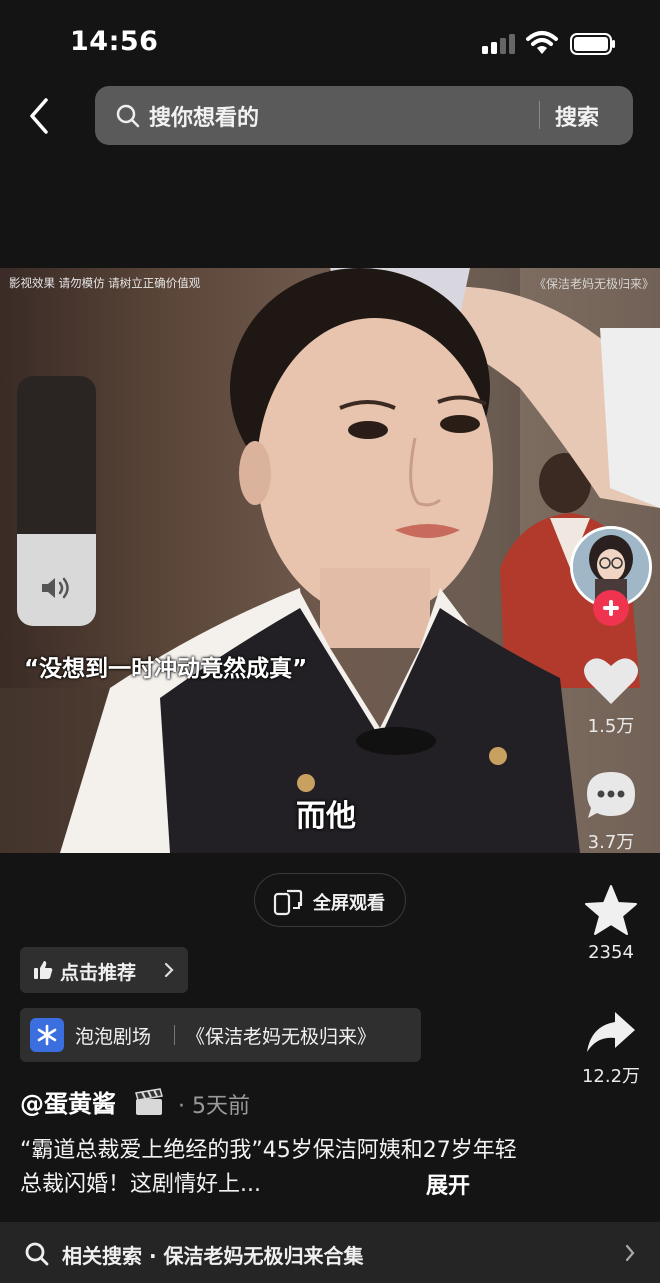 The image size is (660, 1283). I want to click on favorite-button: 2354, so click(611, 923).